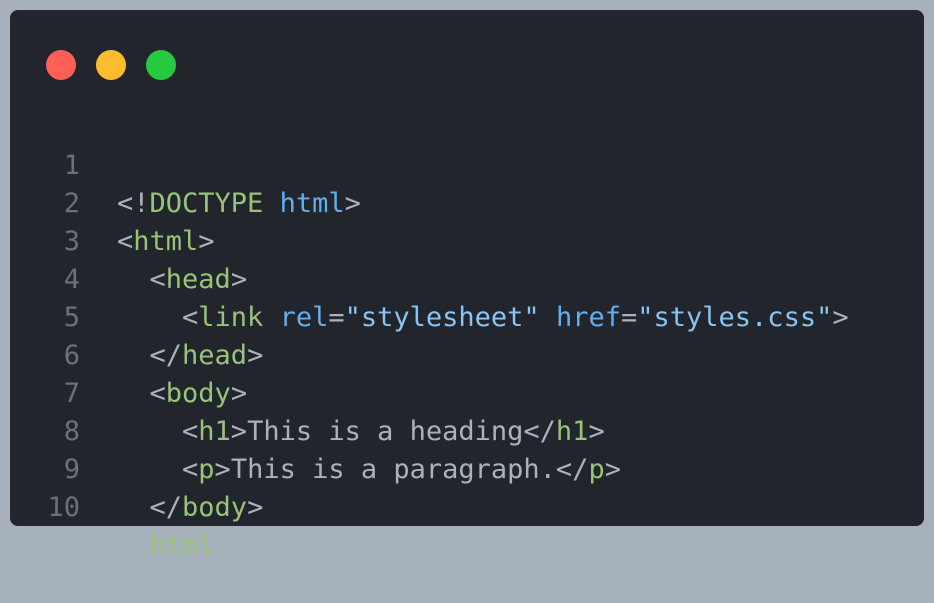 The width and height of the screenshot is (934, 603). I want to click on code-line: 3 <head>, so click(128, 240).